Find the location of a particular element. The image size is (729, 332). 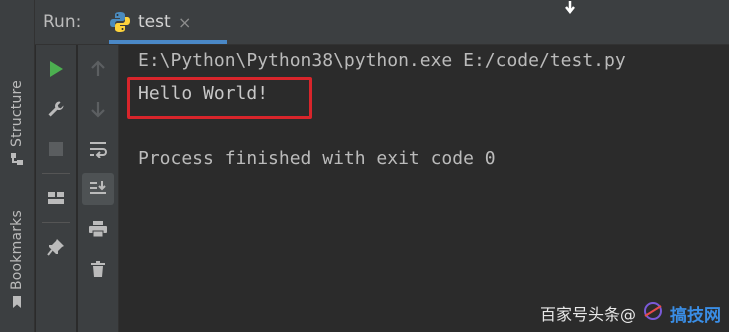

play-icon is located at coordinates (56, 69).